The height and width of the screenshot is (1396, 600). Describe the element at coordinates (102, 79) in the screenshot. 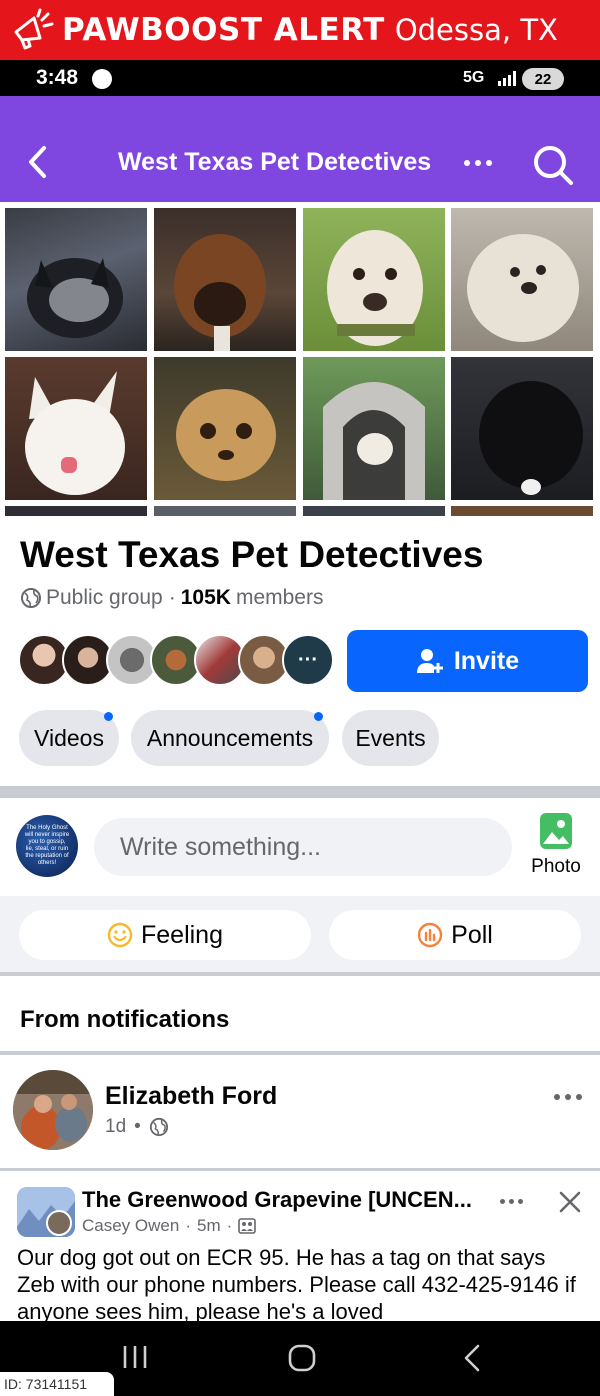

I see `notification-icon` at that location.